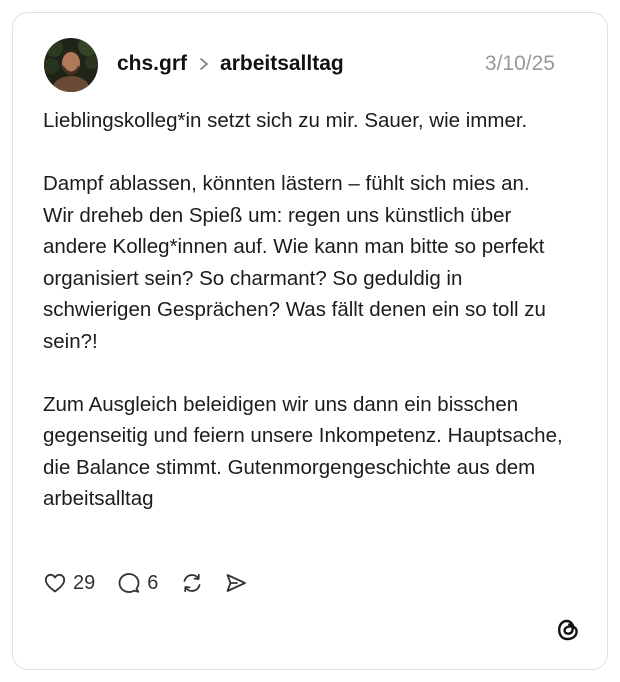  I want to click on repost-icon, so click(192, 583).